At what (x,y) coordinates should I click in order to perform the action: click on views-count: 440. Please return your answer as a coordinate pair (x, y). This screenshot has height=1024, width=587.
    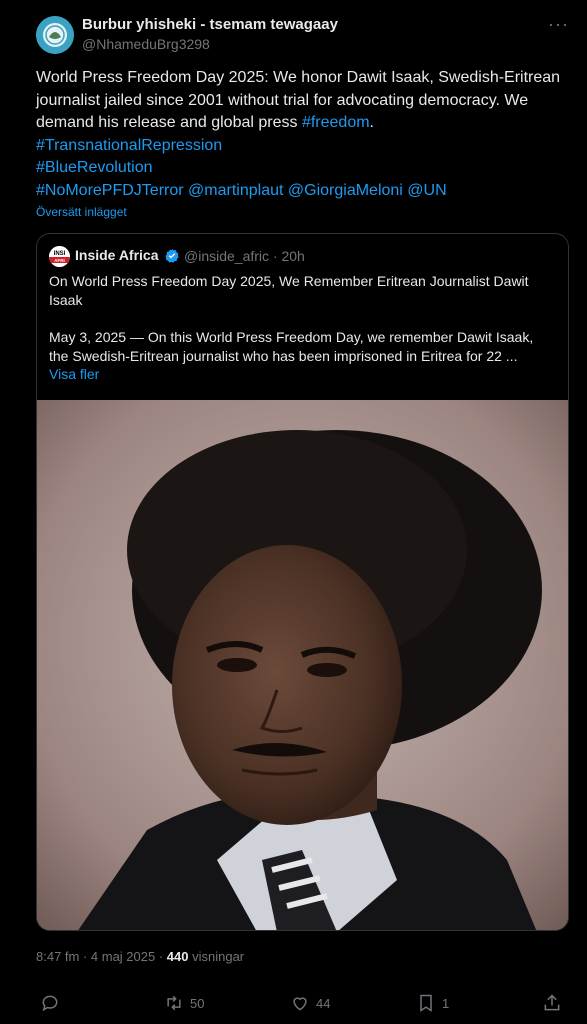
    Looking at the image, I should click on (177, 956).